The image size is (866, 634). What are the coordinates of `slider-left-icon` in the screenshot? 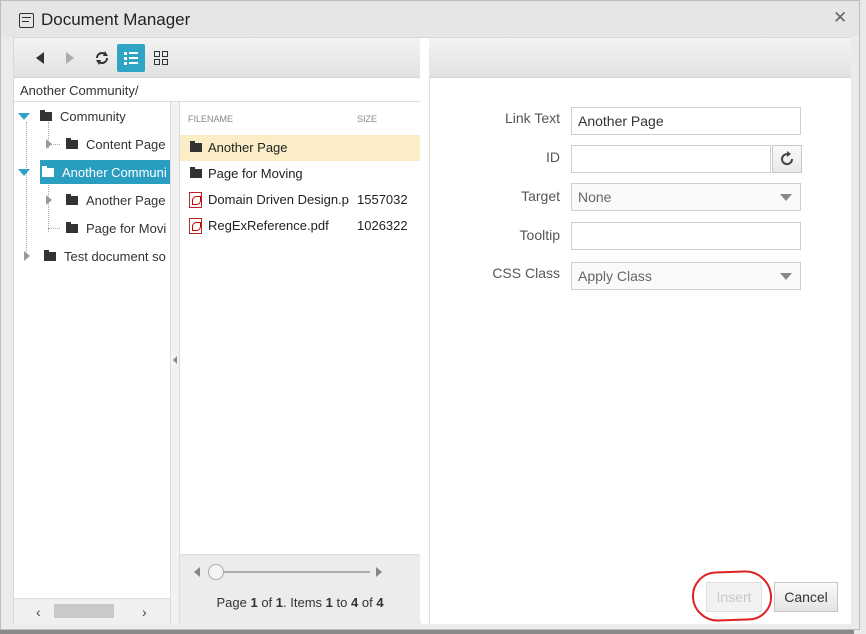 It's located at (197, 572).